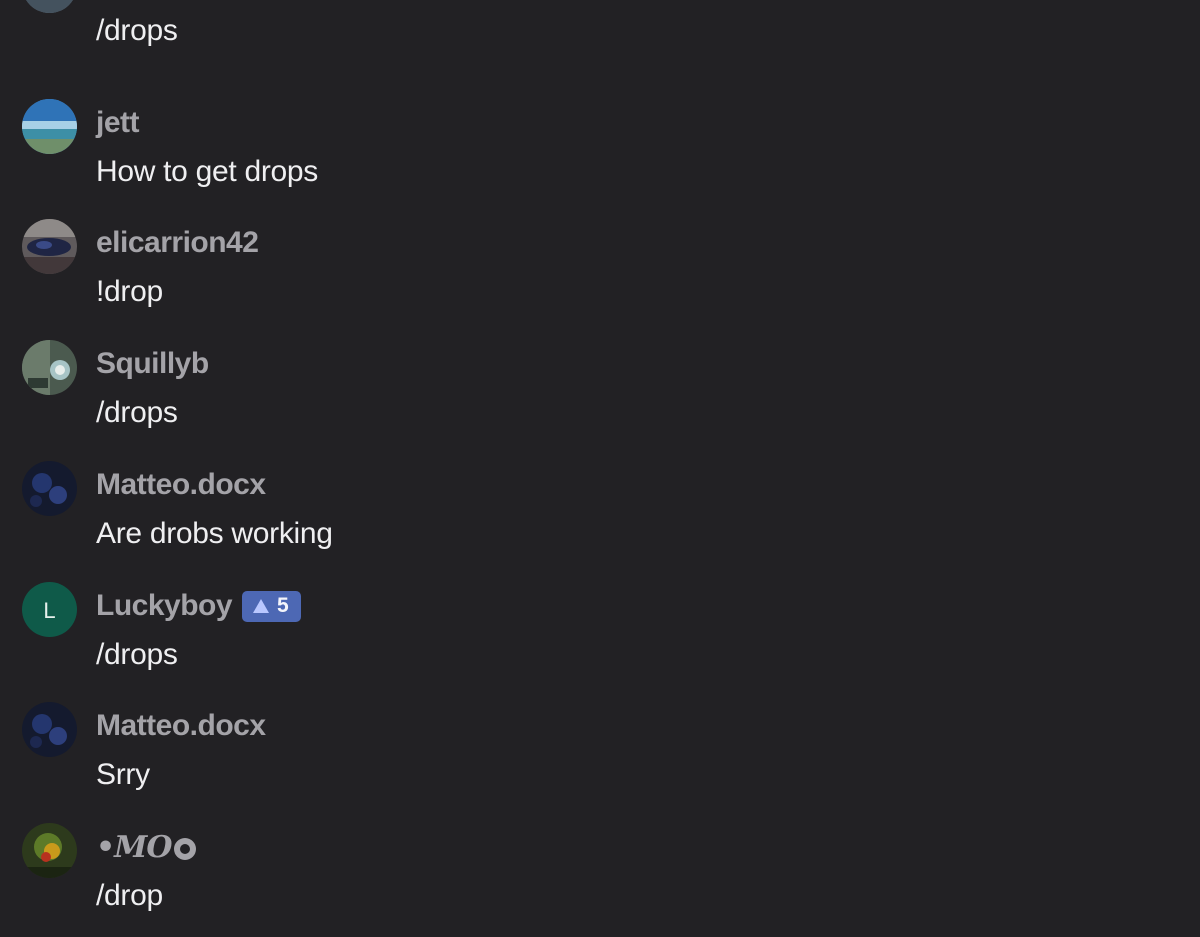  I want to click on ocean-avatar-icon, so click(49, 126).